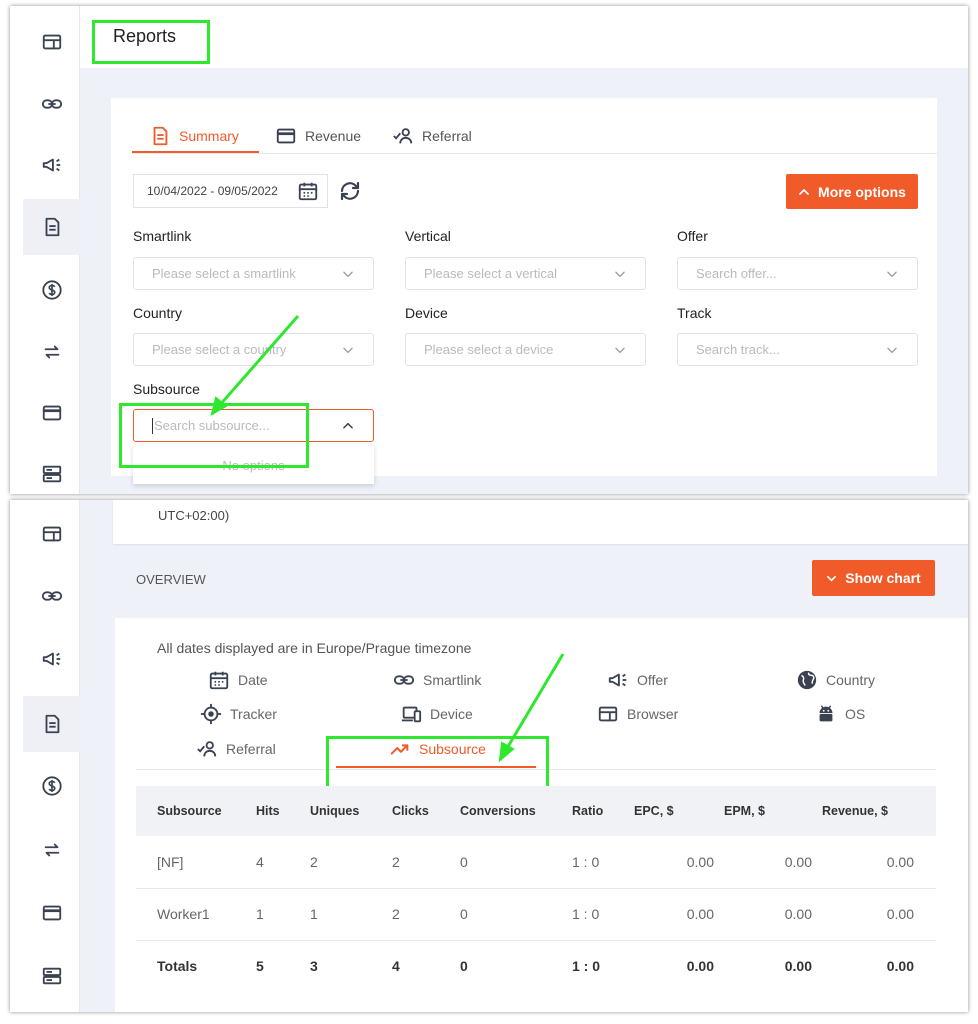  I want to click on table-cell: 2, so click(351, 862).